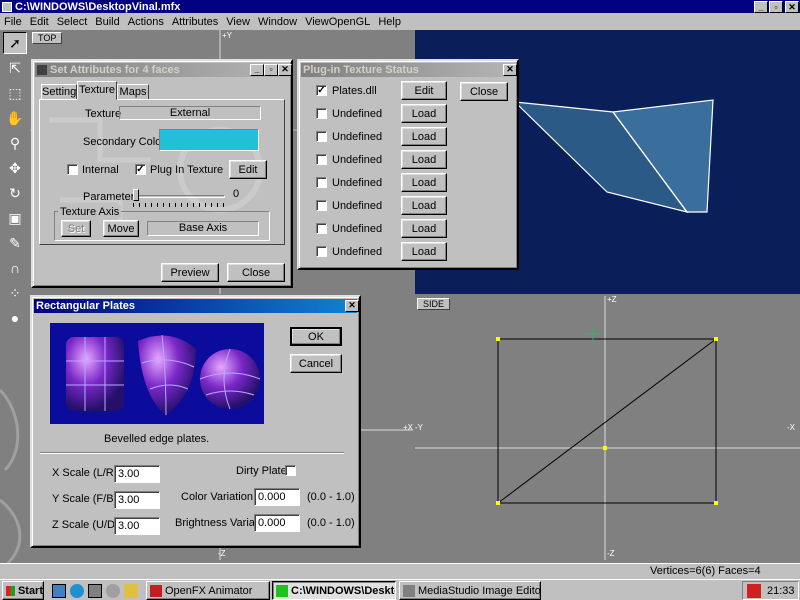  What do you see at coordinates (97, 90) in the screenshot?
I see `tab-texture: Texture` at bounding box center [97, 90].